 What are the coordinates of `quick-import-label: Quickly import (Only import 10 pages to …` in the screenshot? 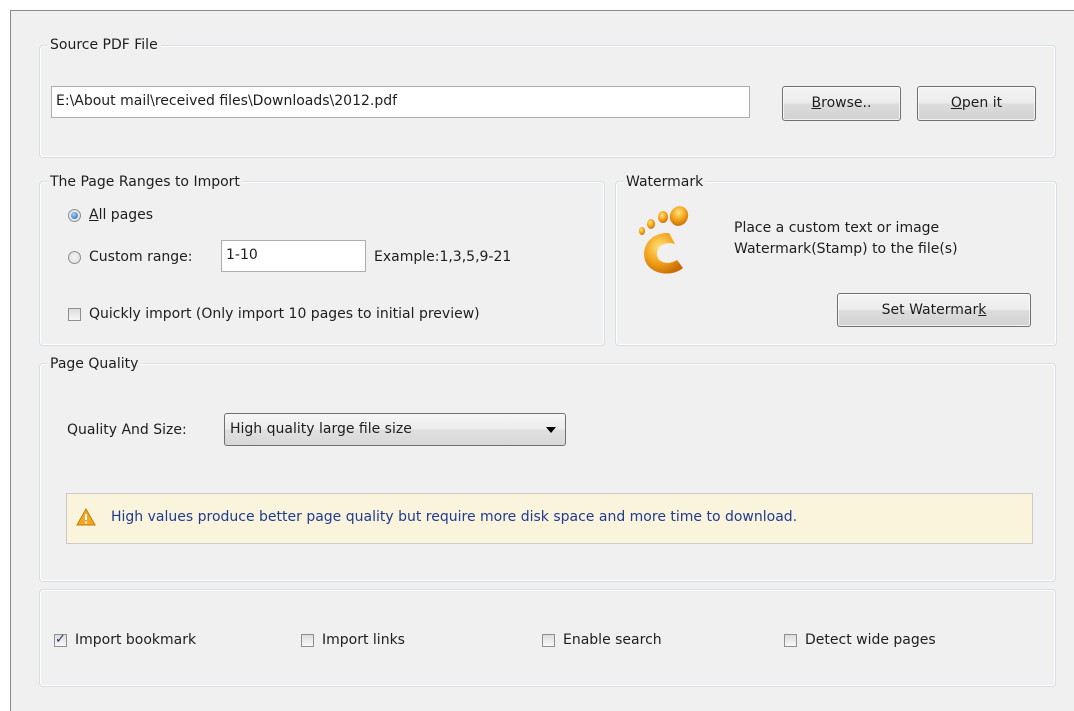 It's located at (284, 314).